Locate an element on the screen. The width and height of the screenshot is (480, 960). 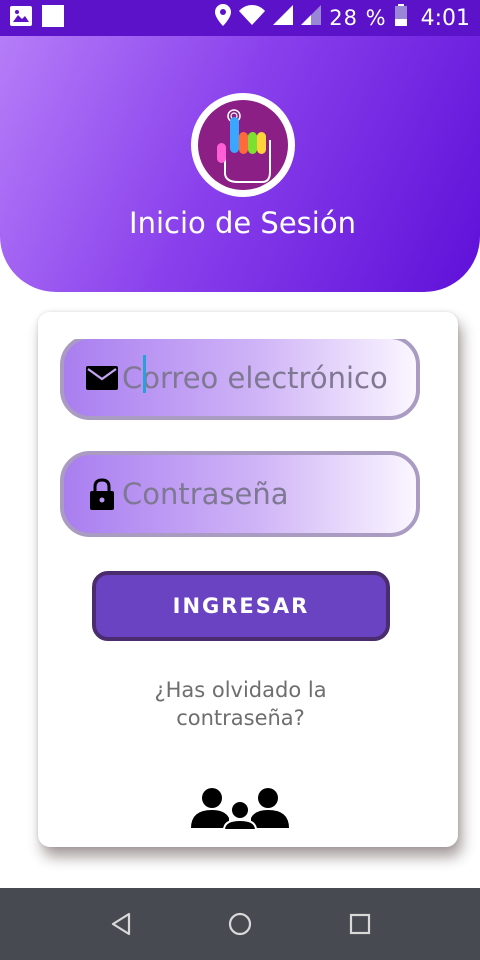
text-caret is located at coordinates (144, 374).